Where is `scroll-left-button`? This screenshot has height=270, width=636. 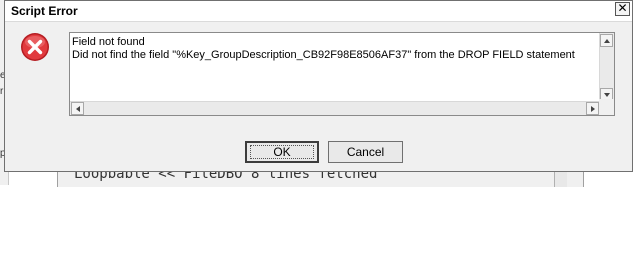 scroll-left-button is located at coordinates (77, 108).